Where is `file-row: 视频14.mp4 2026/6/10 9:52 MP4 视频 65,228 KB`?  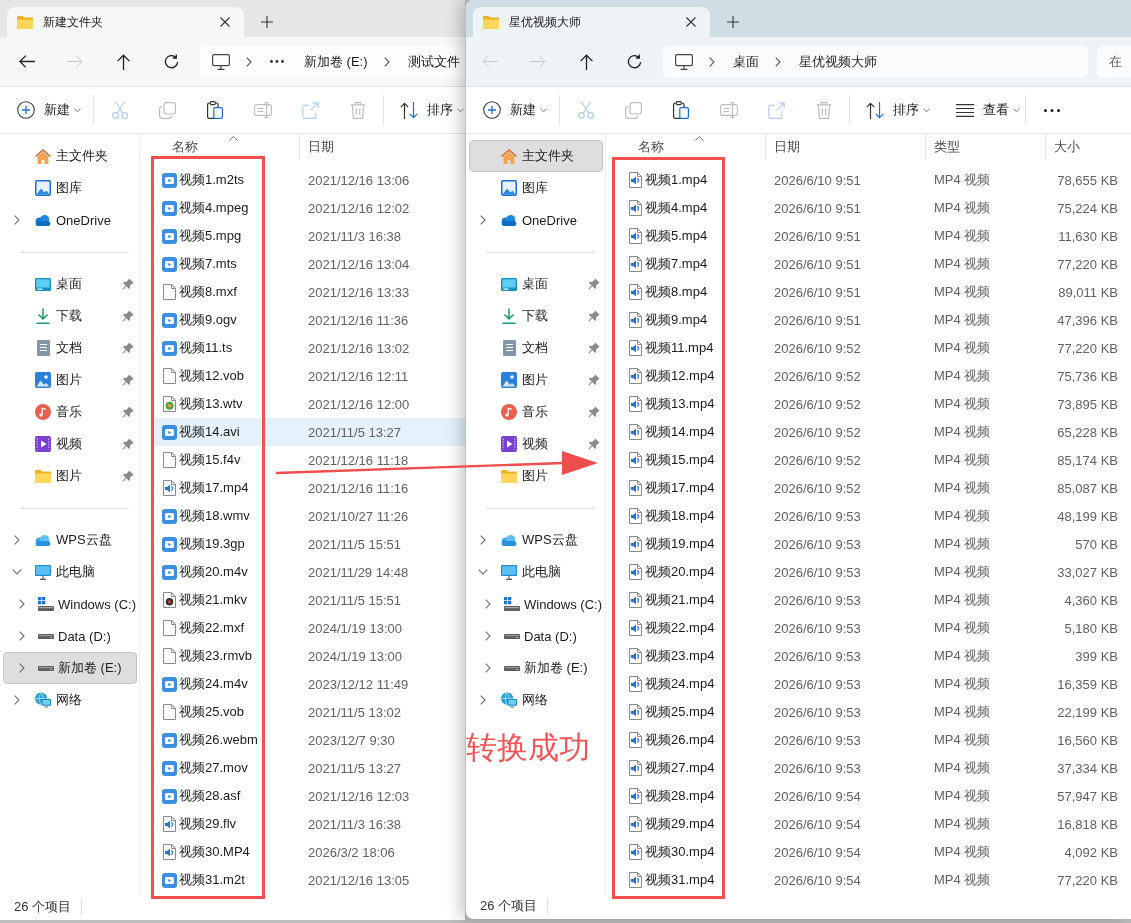
file-row: 视频14.mp4 2026/6/10 9:52 MP4 视频 65,228 KB is located at coordinates (874, 432).